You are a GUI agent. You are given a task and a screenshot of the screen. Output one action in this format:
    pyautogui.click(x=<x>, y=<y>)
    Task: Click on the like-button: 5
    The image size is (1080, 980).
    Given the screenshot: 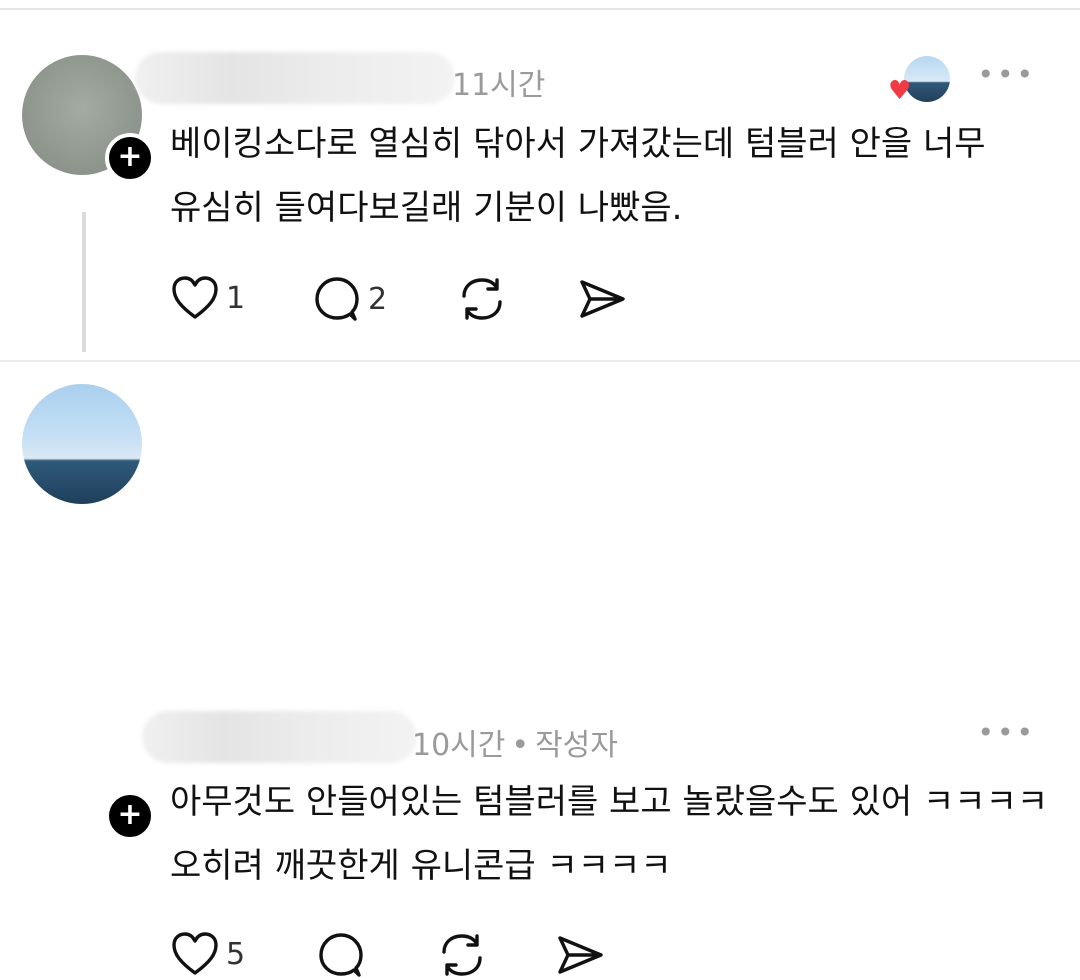 What is the action you would take?
    pyautogui.click(x=207, y=954)
    